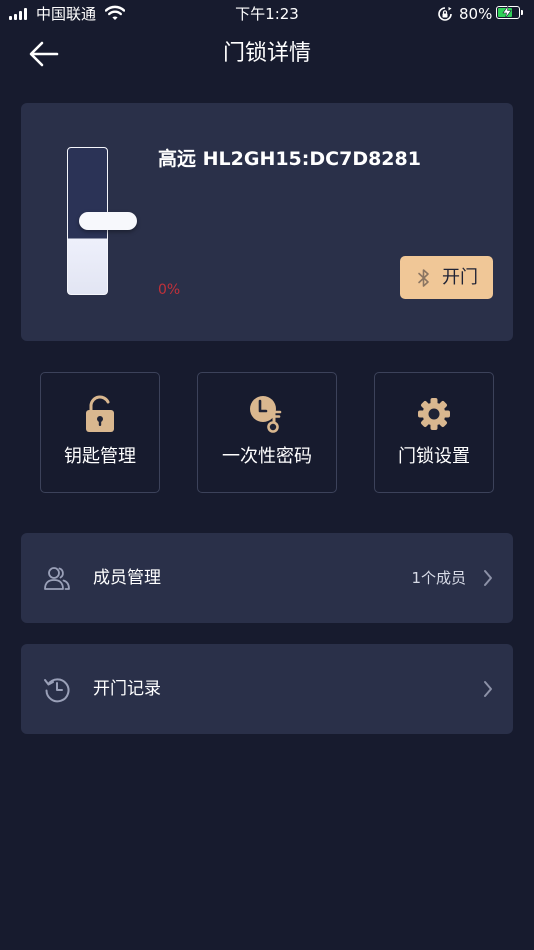 This screenshot has height=950, width=534. What do you see at coordinates (57, 578) in the screenshot?
I see `members-icon` at bounding box center [57, 578].